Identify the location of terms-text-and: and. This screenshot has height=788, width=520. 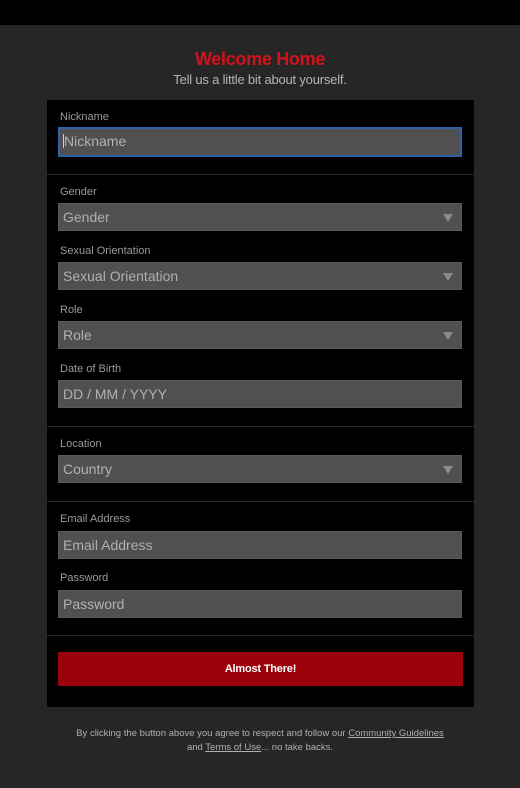
(196, 747).